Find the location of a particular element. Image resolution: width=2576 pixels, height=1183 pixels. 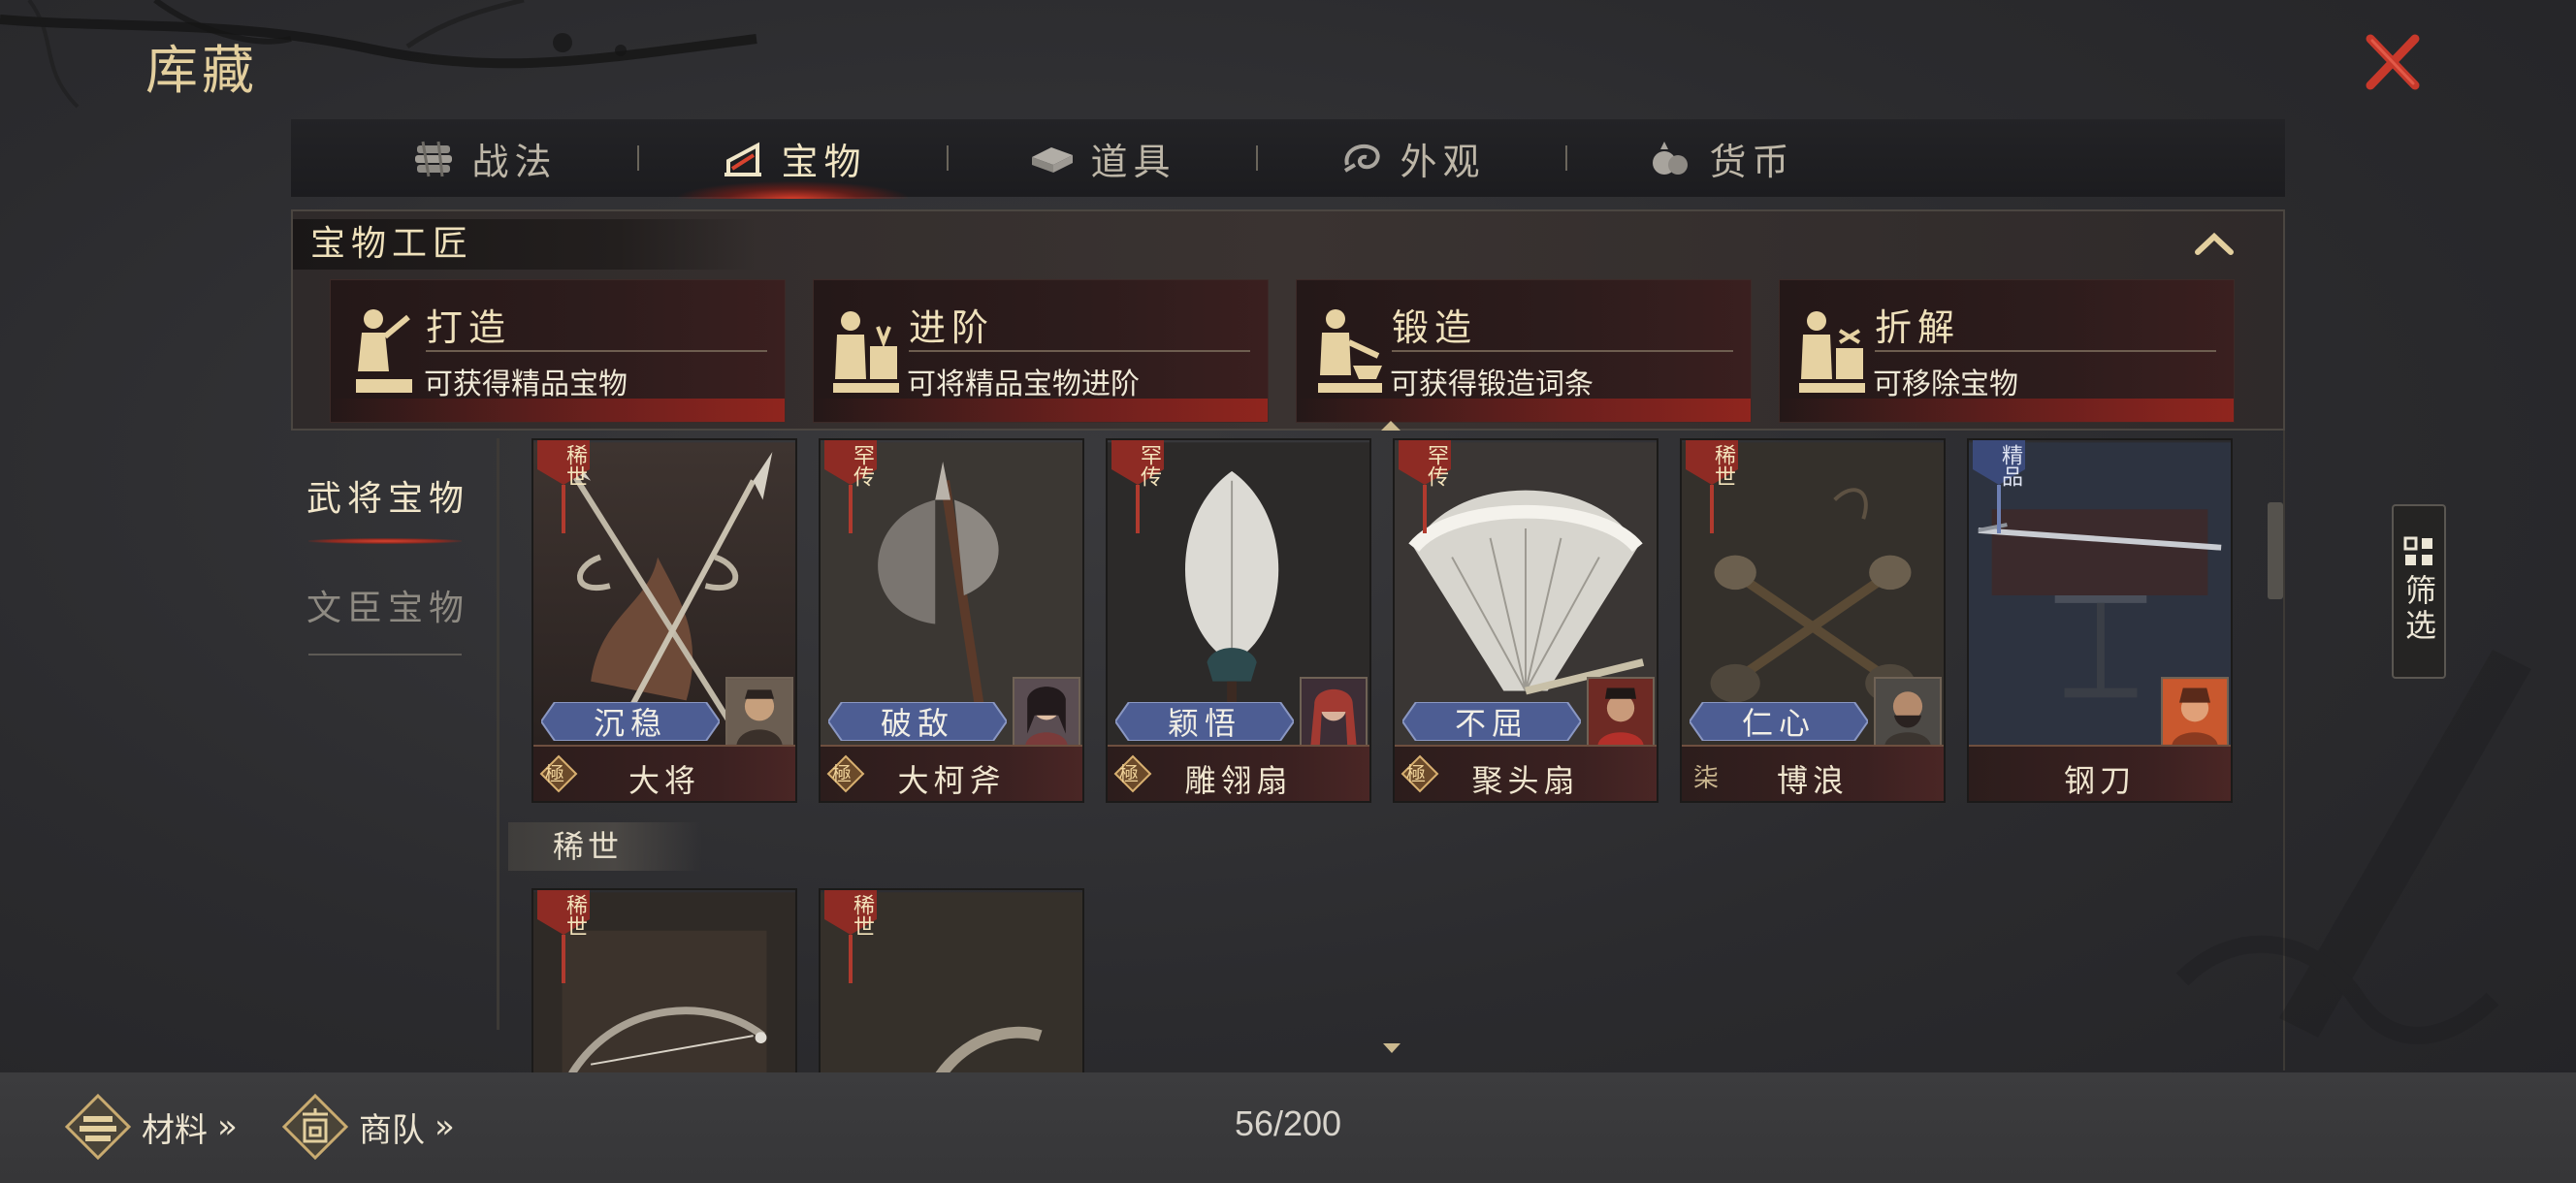

inventory-capacity: 56/200 is located at coordinates (1288, 1123).